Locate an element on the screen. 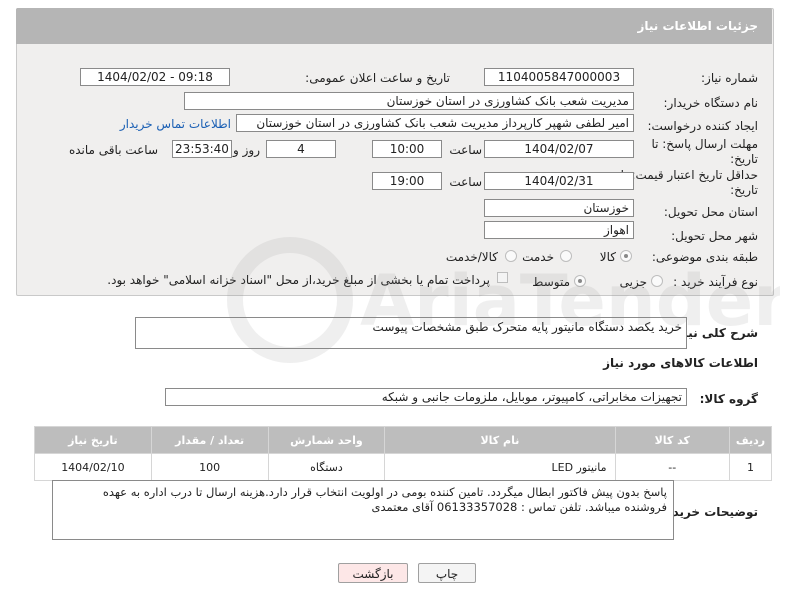 The width and height of the screenshot is (788, 598). back-button: بازگشت is located at coordinates (373, 573).